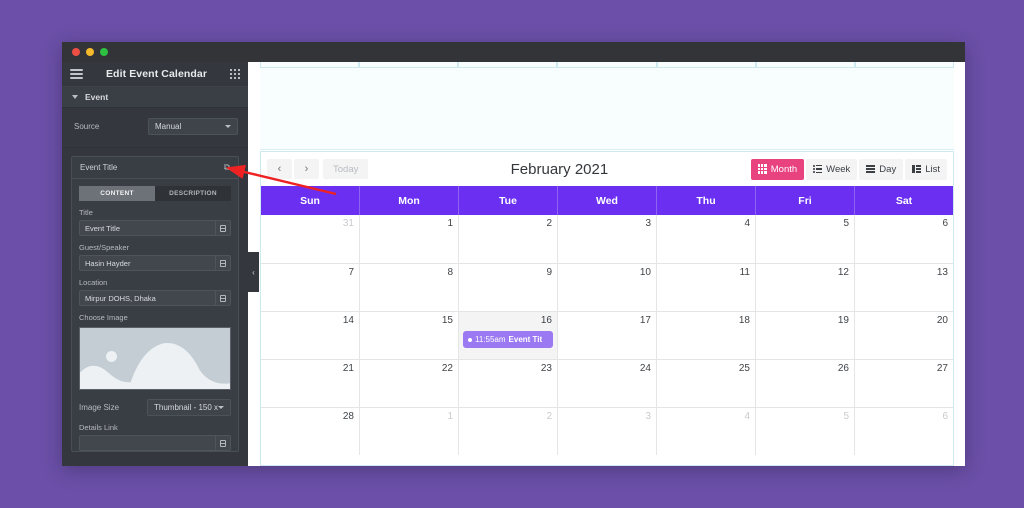  What do you see at coordinates (235, 74) in the screenshot?
I see `grid-icon` at bounding box center [235, 74].